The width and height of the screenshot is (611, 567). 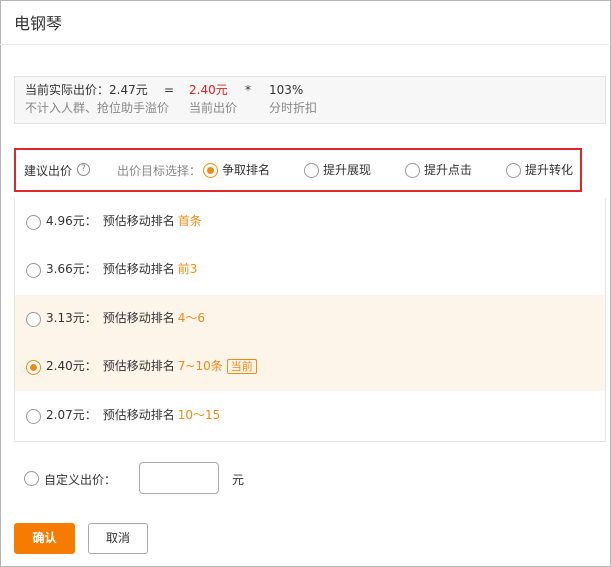 I want to click on multiply-sign: *, so click(x=248, y=90).